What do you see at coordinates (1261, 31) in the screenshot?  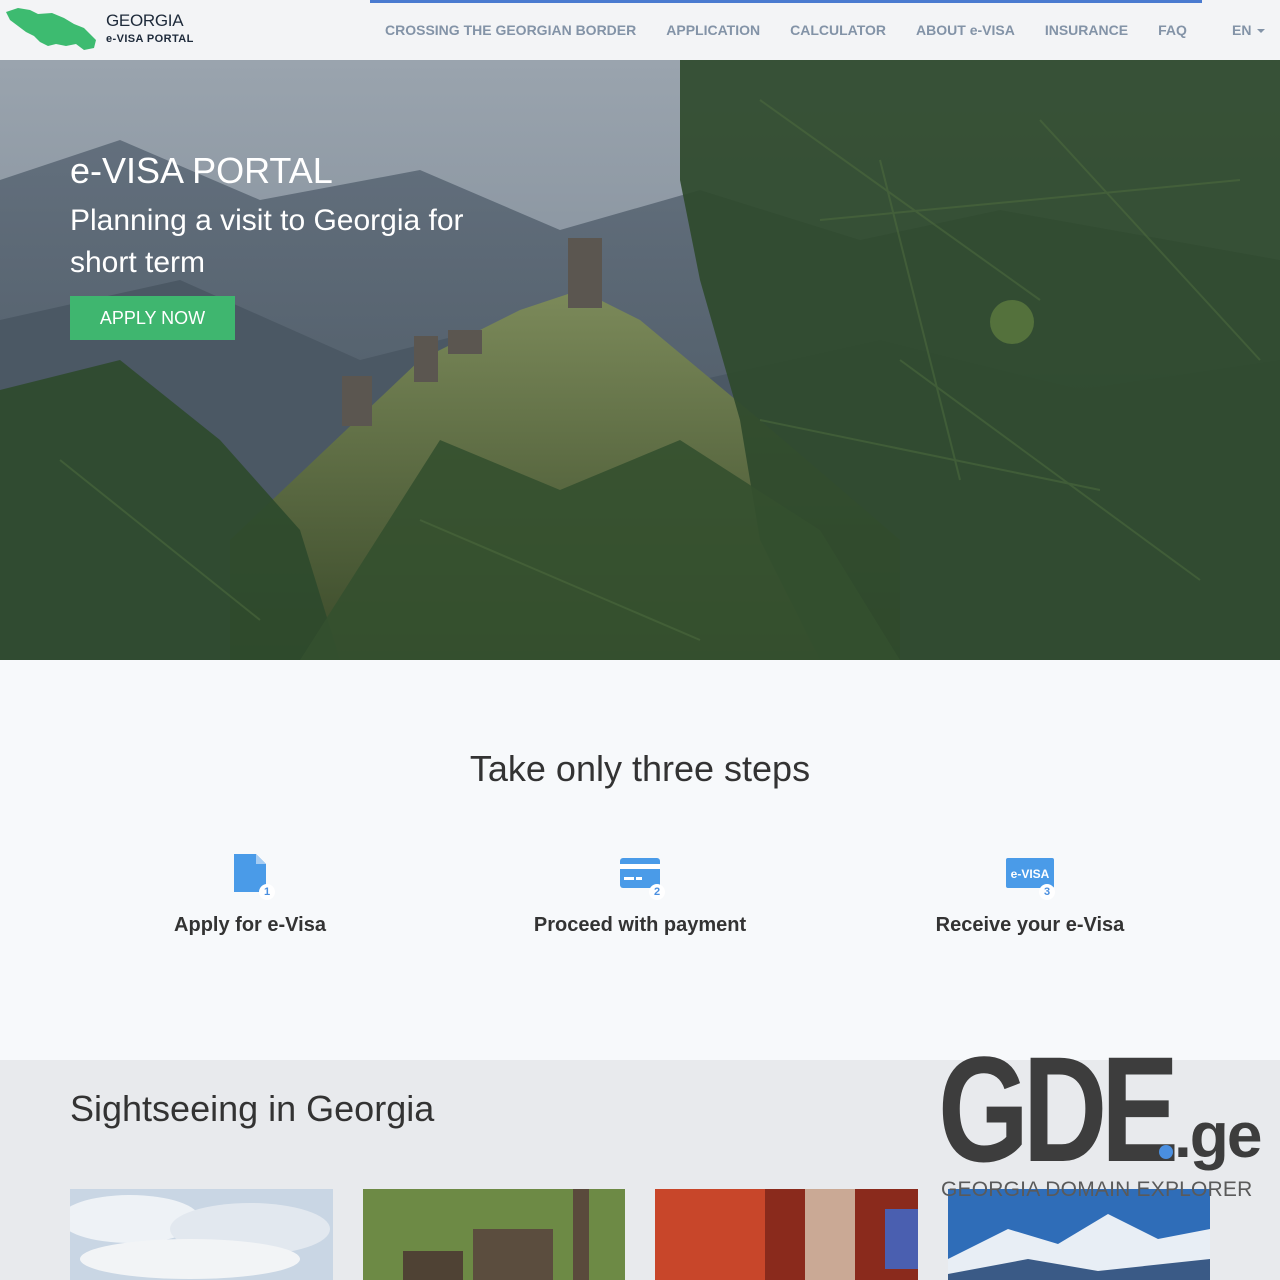 I see `caret-down-icon` at bounding box center [1261, 31].